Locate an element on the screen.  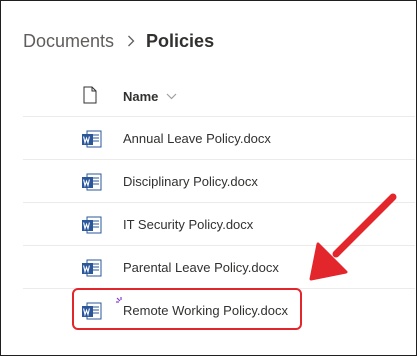
file-row-parental-leave: Parental Leave Policy.docx is located at coordinates (219, 267).